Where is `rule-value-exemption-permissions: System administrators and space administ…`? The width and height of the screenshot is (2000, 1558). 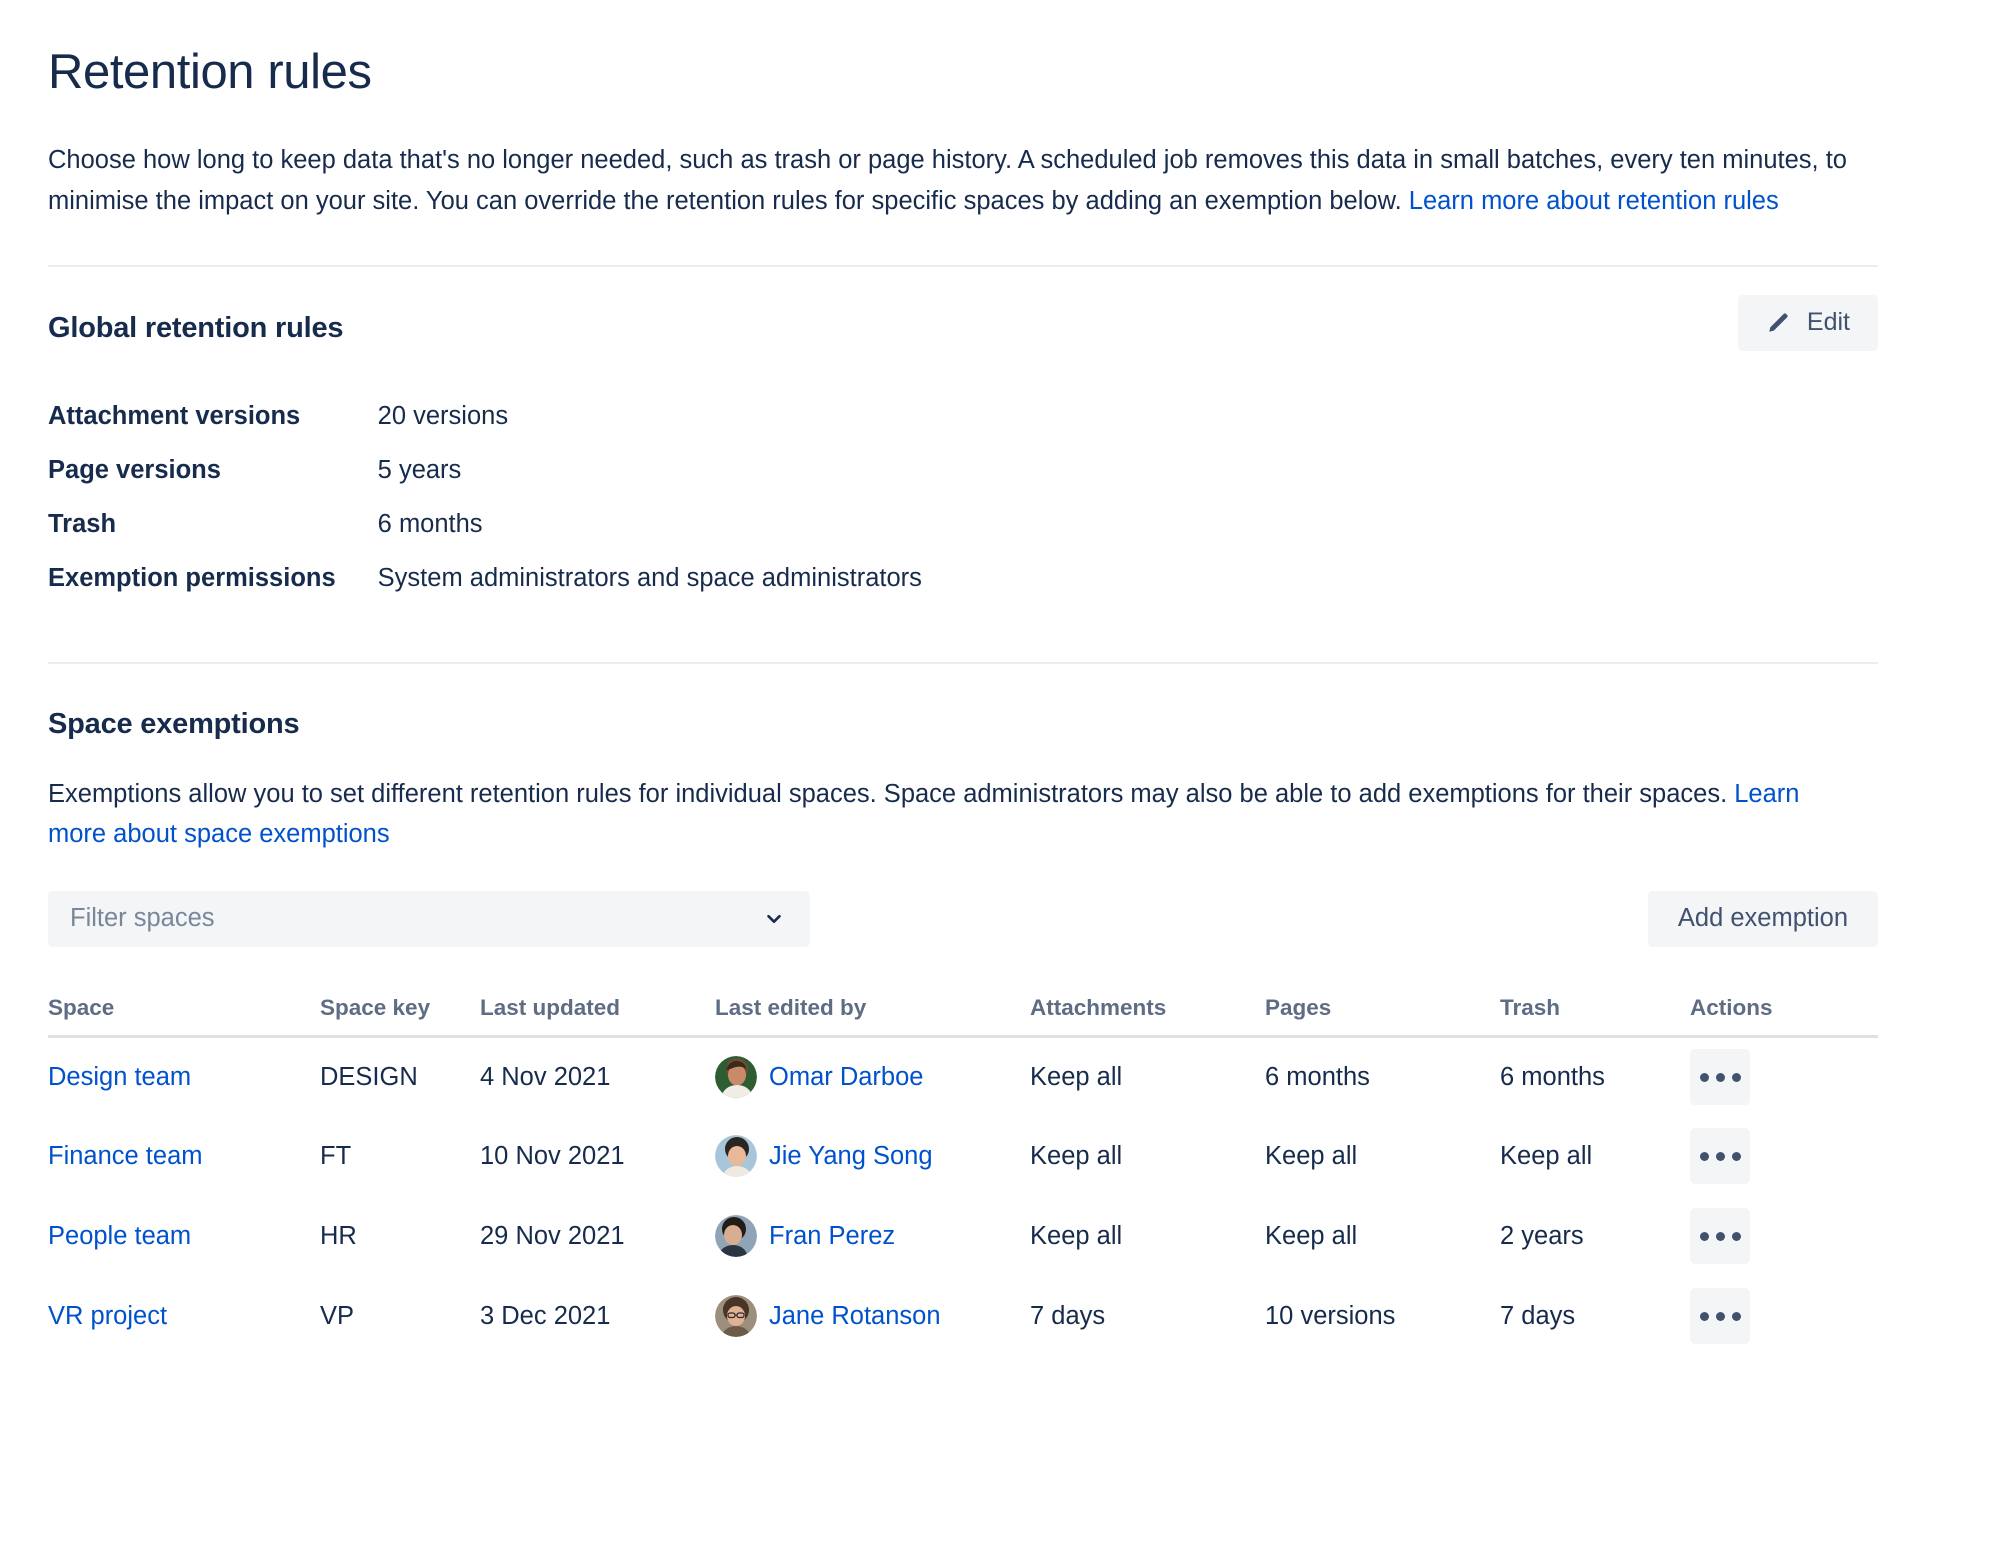
rule-value-exemption-permissions: System administrators and space administ… is located at coordinates (649, 577).